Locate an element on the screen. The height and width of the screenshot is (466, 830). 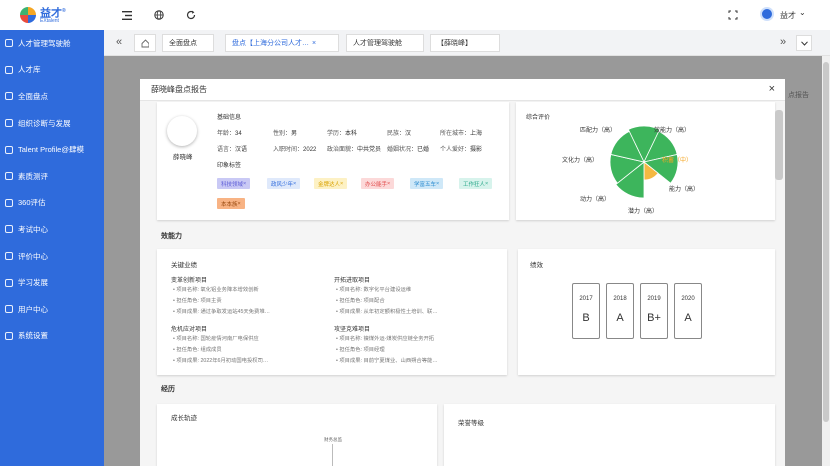
field-key: 入职时间： is located at coordinates (288, 150).